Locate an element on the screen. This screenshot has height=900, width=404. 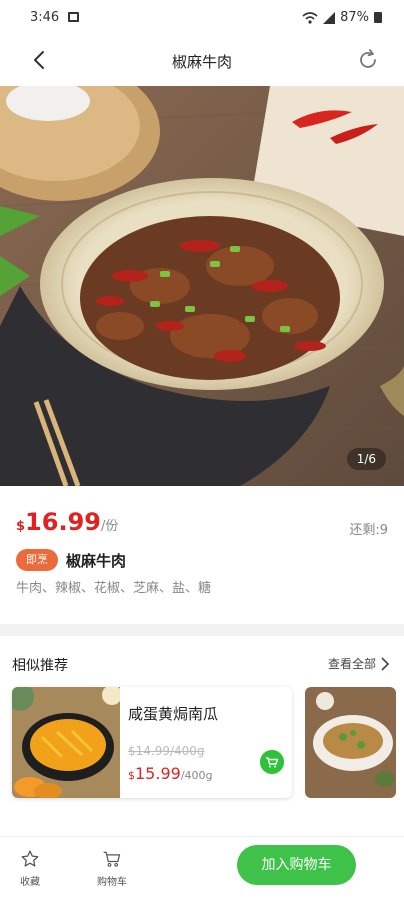
stock-remaining: 还剩:9 is located at coordinates (368, 530).